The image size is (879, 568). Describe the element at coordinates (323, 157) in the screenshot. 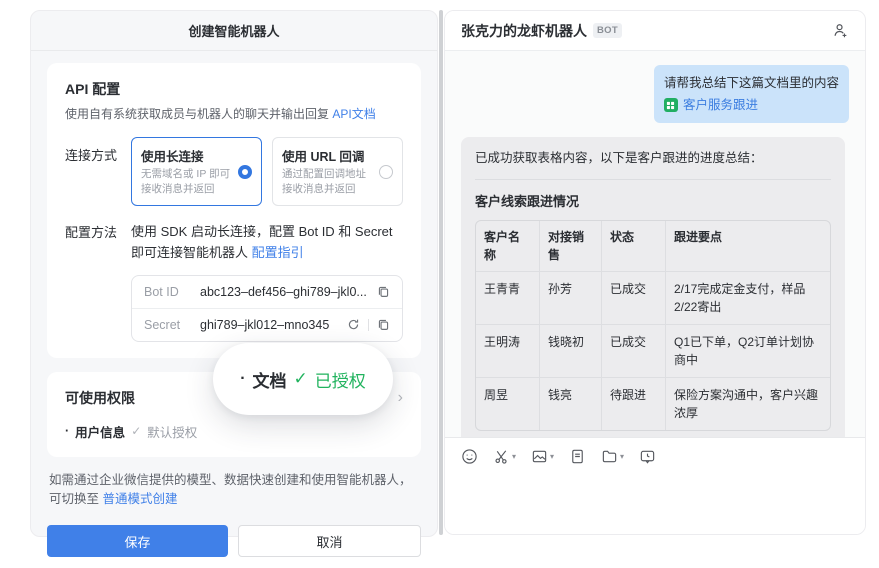

I see `option-title: 使用 URL 回调` at that location.